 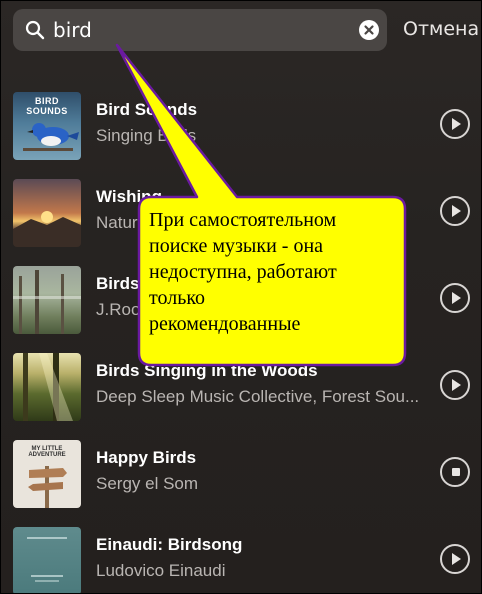 What do you see at coordinates (243, 272) in the screenshot?
I see `annotation-line: недоступна, работают` at bounding box center [243, 272].